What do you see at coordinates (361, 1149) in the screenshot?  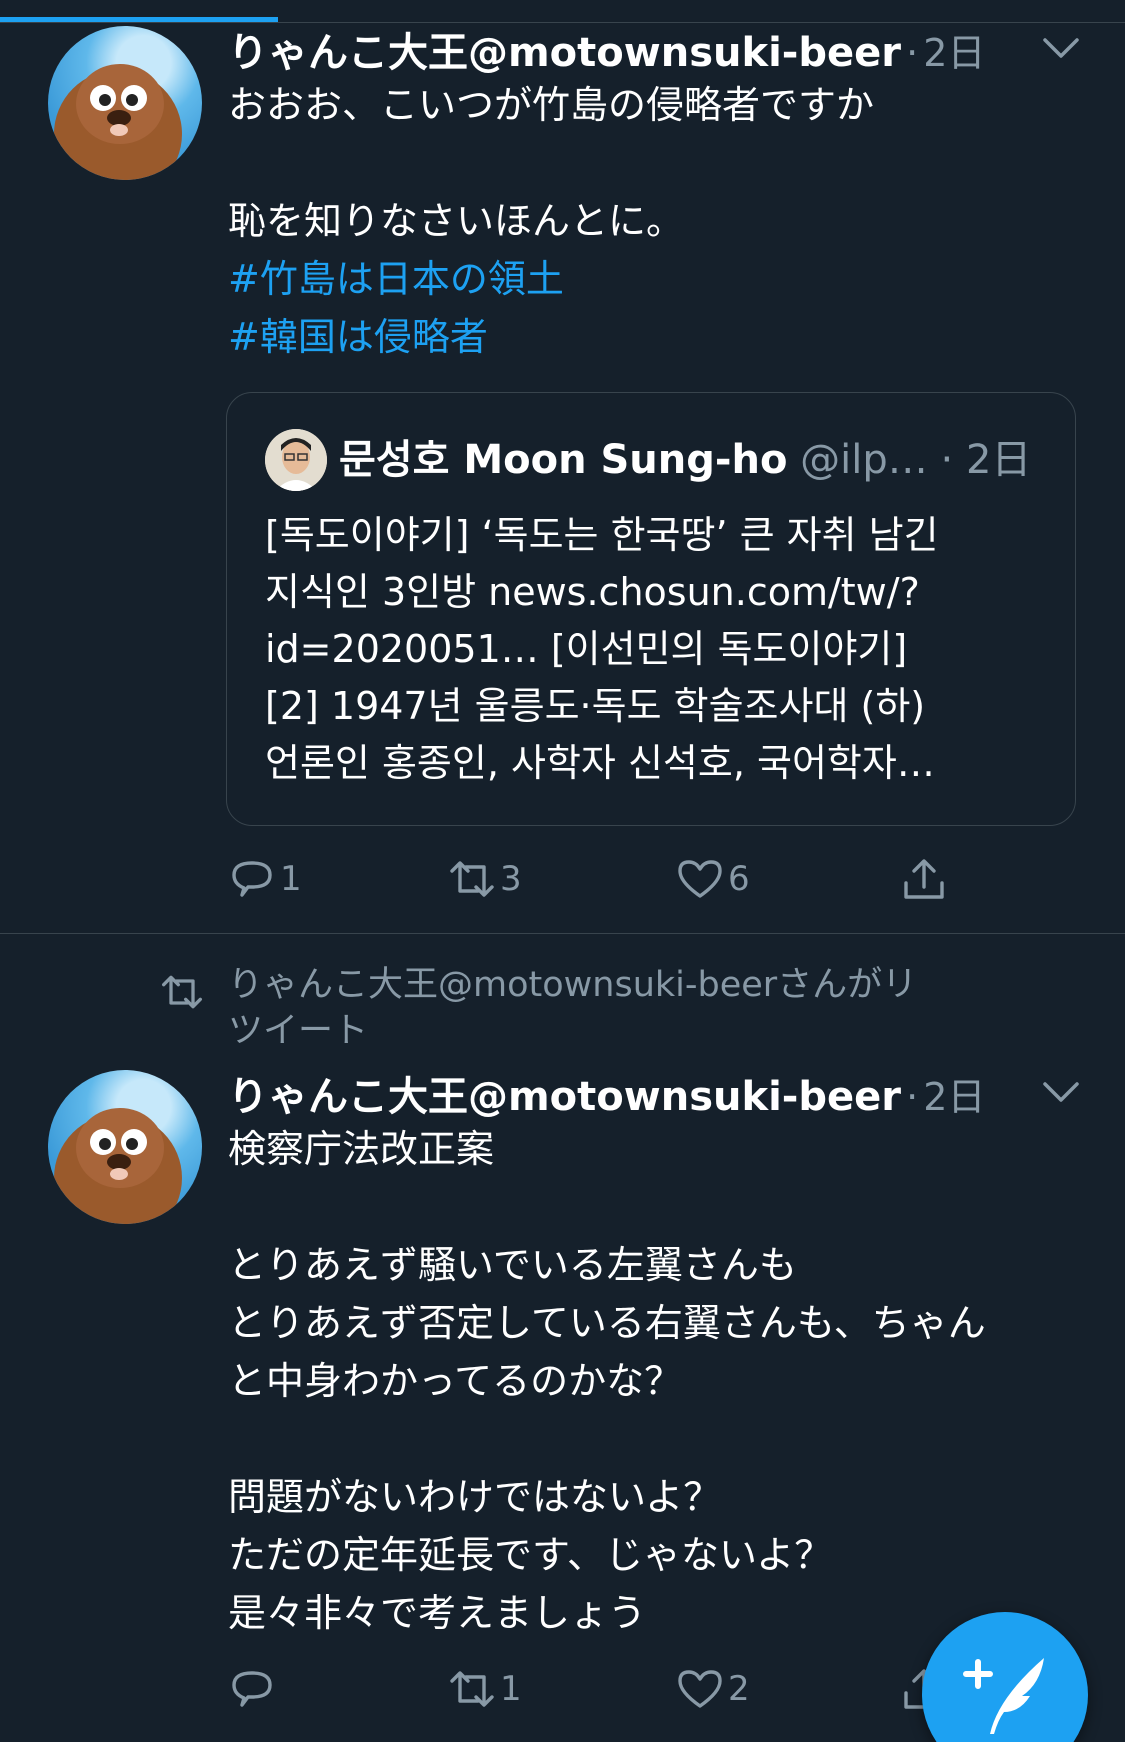 I see `tweet-text-line: 検察庁法改正案` at bounding box center [361, 1149].